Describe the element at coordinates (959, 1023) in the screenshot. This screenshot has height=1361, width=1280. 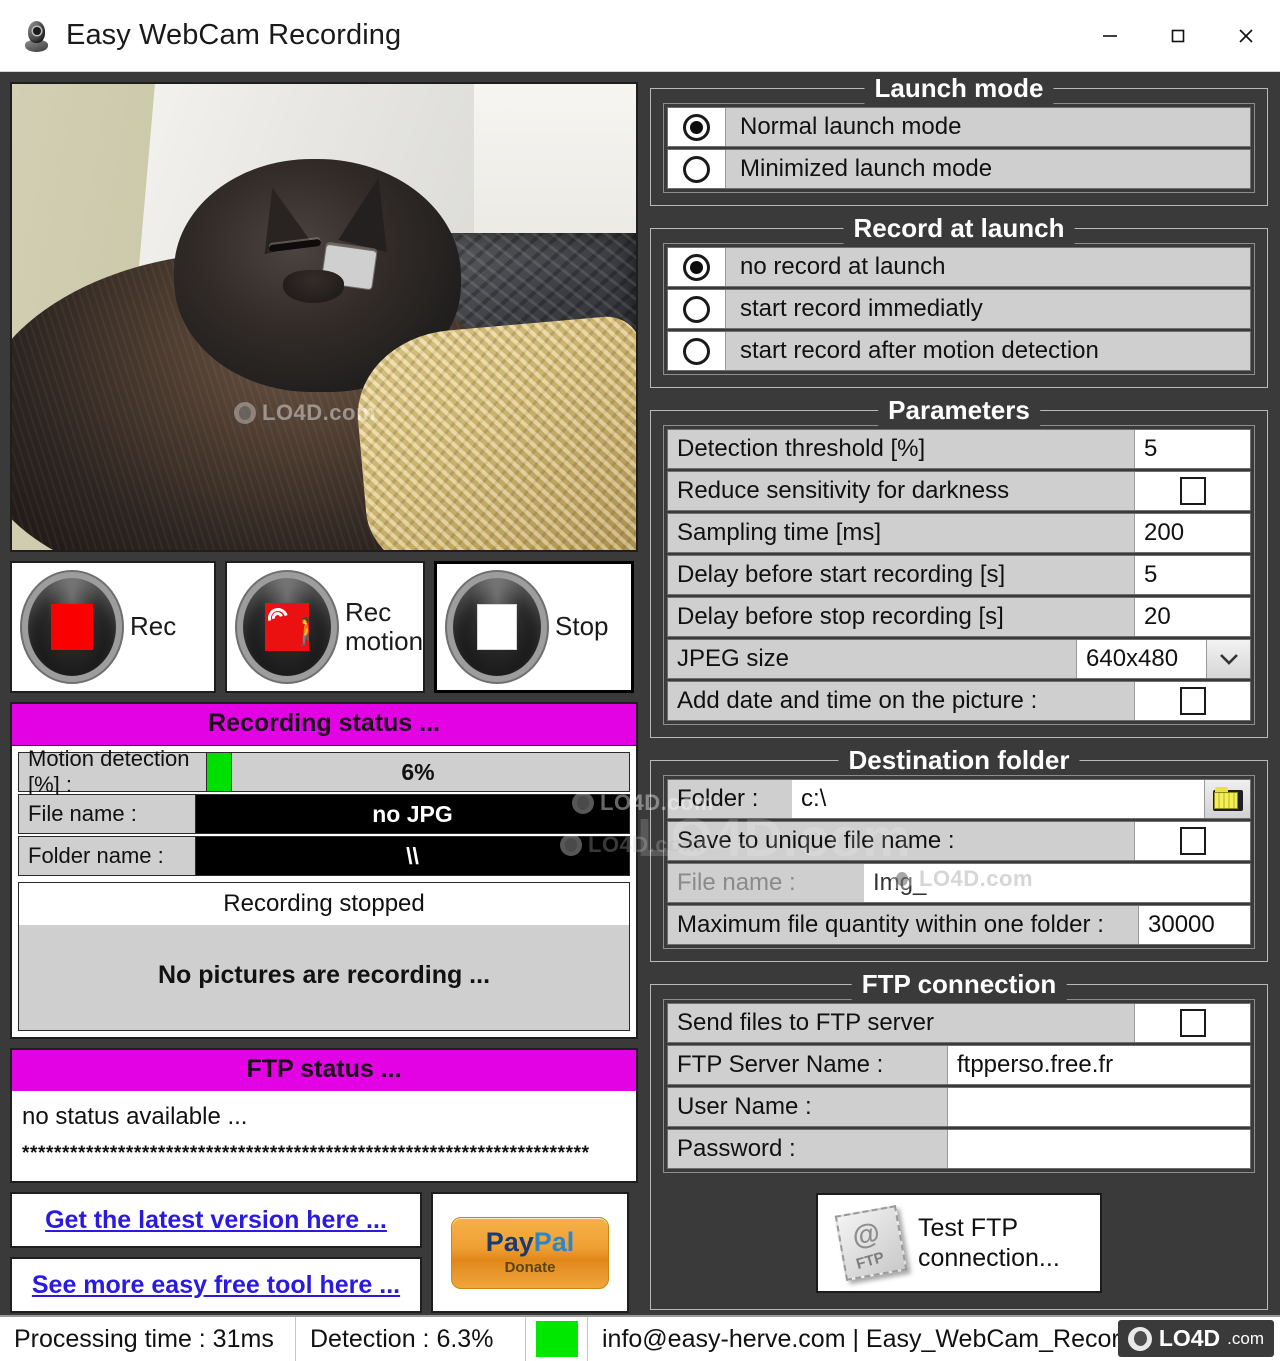
I see `send-files-row: Send files to FTP server` at that location.